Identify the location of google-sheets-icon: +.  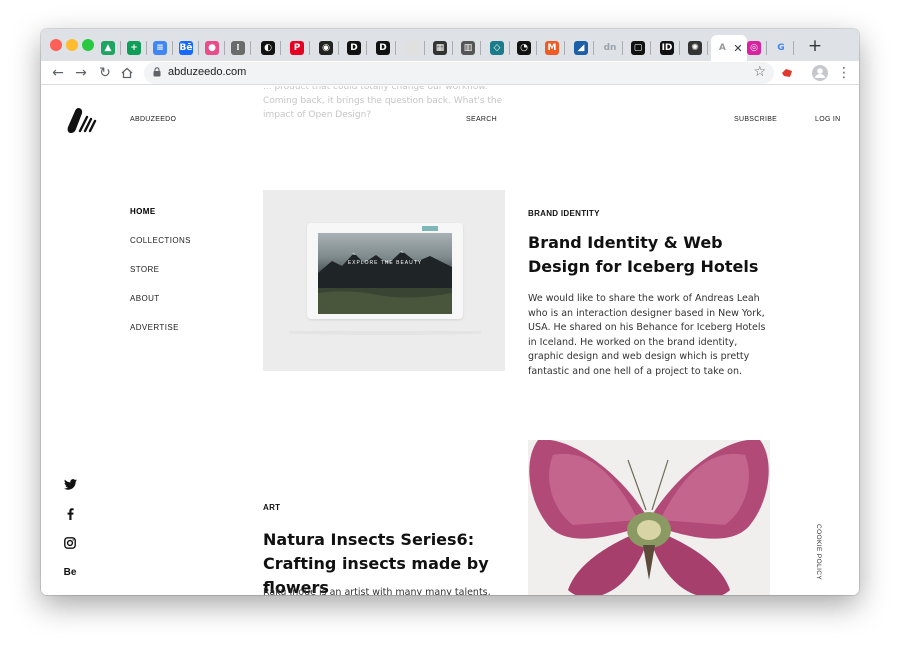
(134, 48).